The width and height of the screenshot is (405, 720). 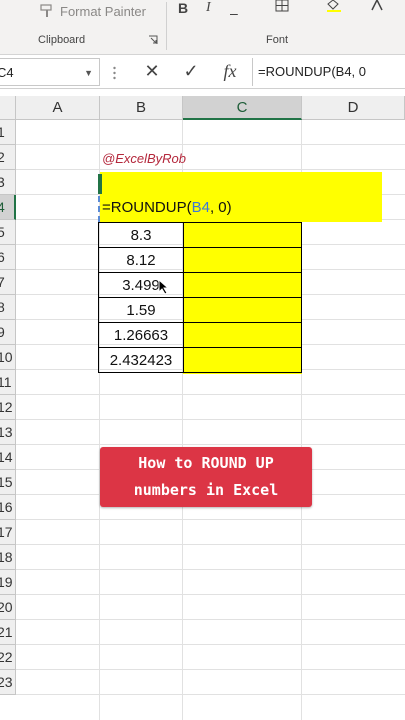 I want to click on underline-button, so click(x=234, y=8).